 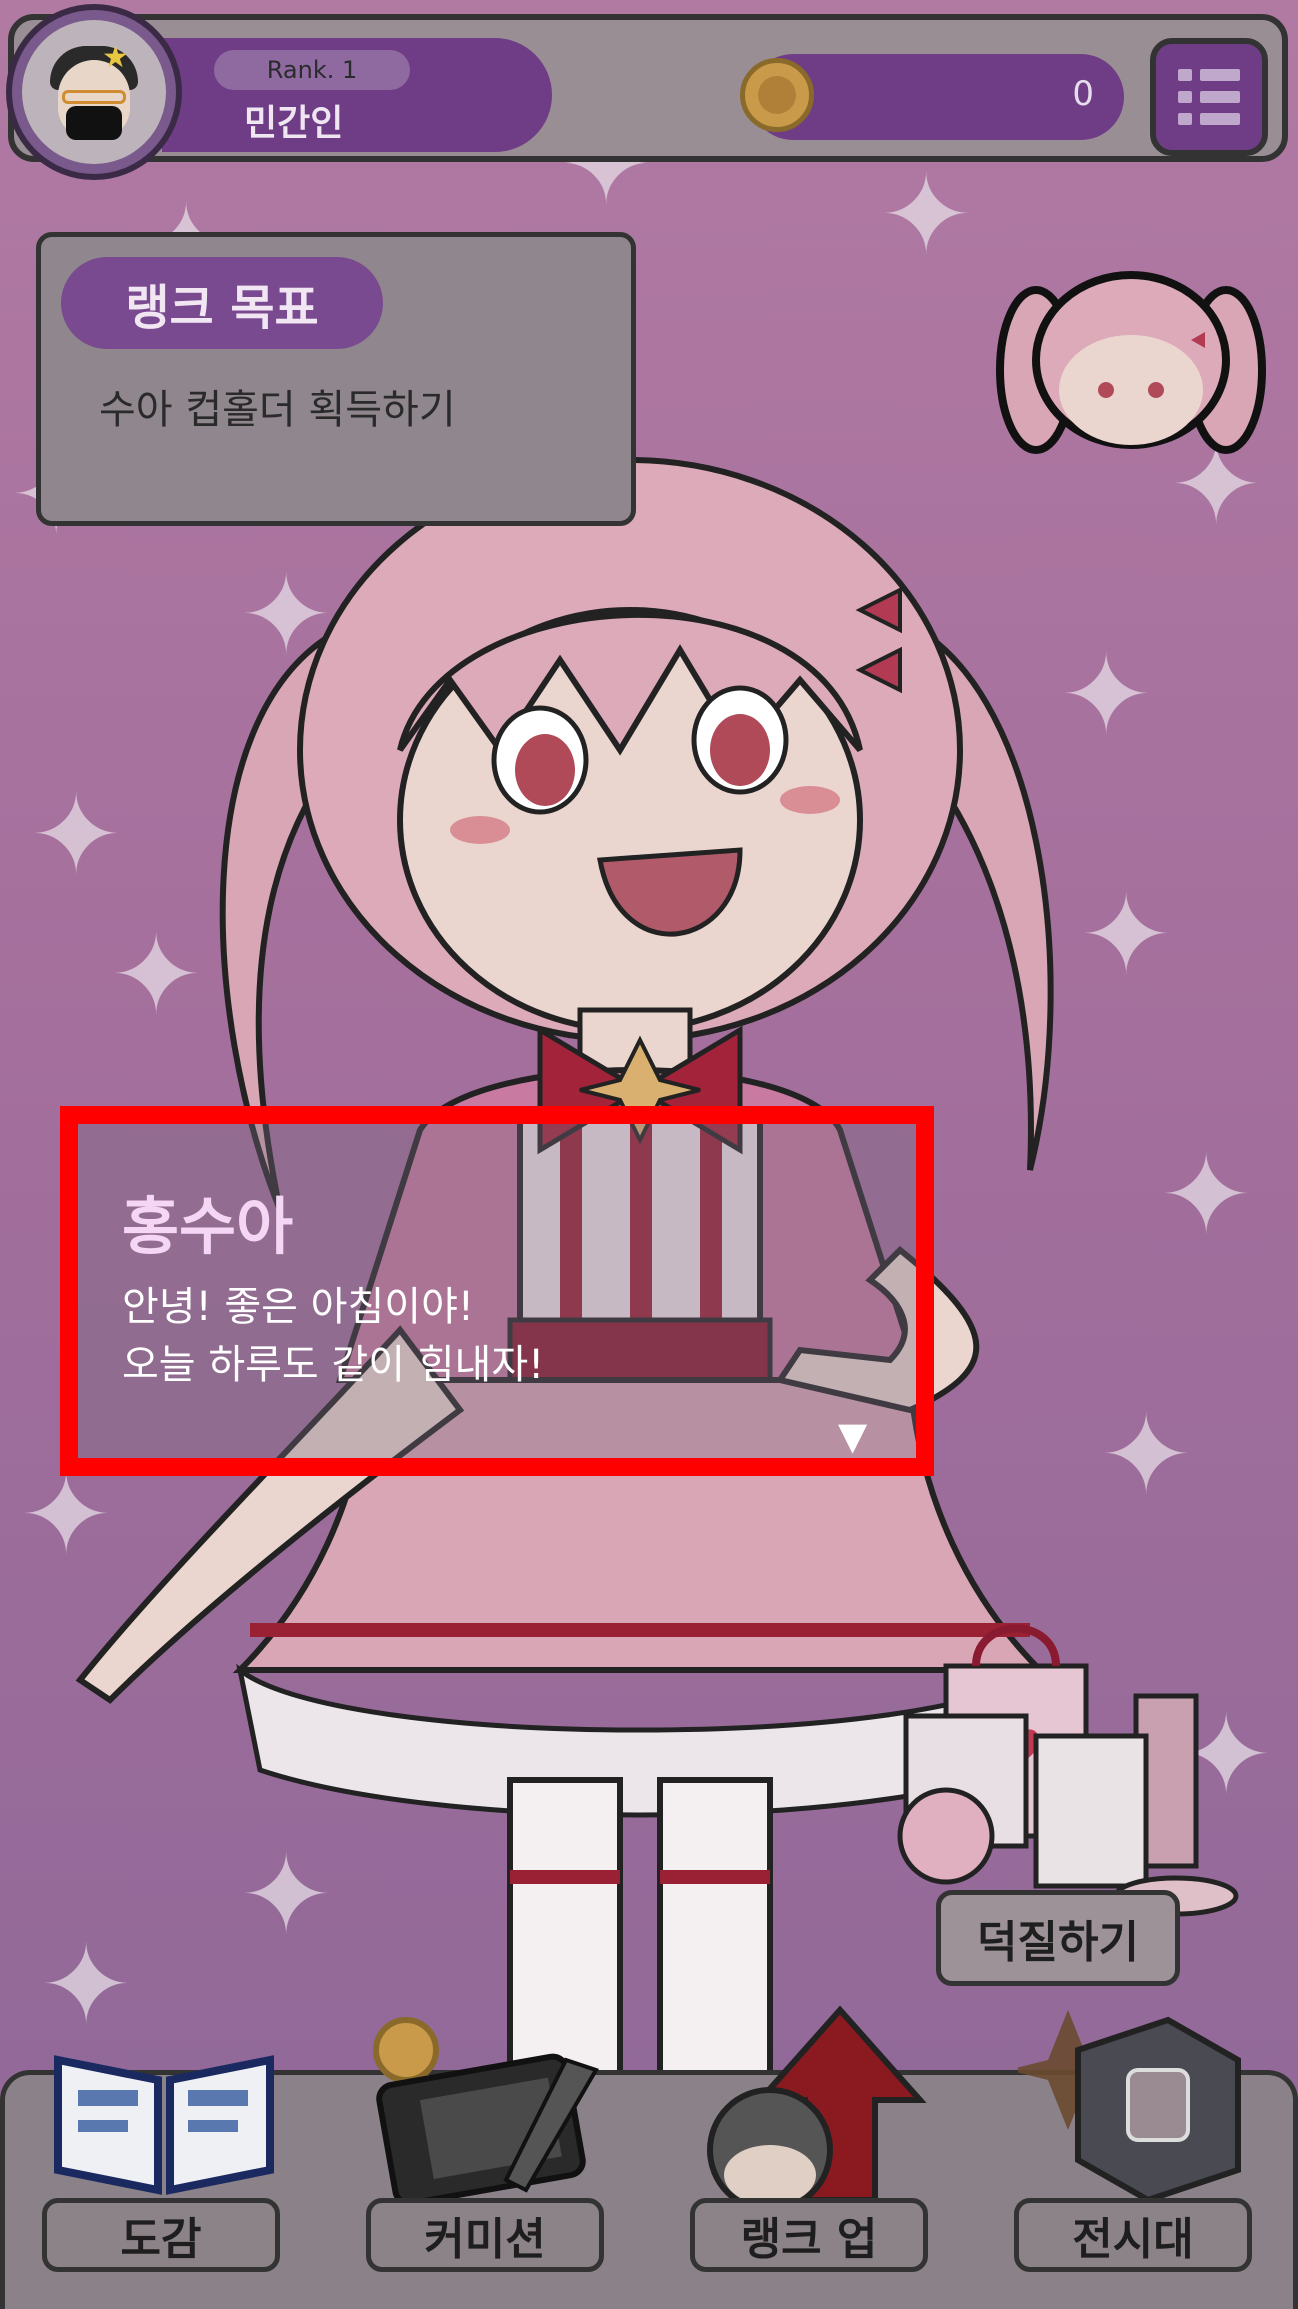 I want to click on menu-button, so click(x=1209, y=97).